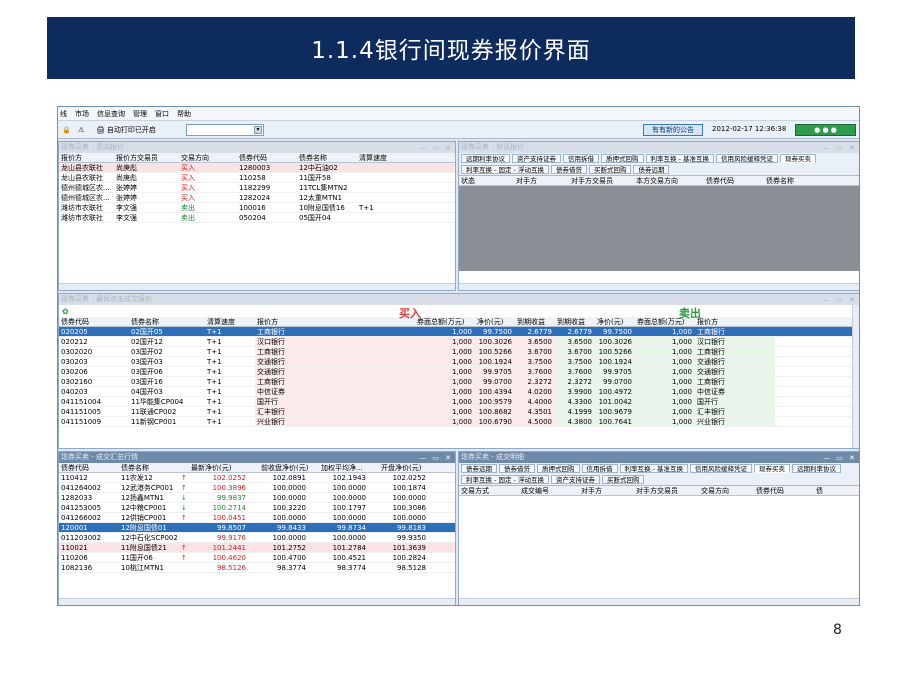 This screenshot has height=675, width=900. I want to click on table-cell: 11联通CP002, so click(154, 412).